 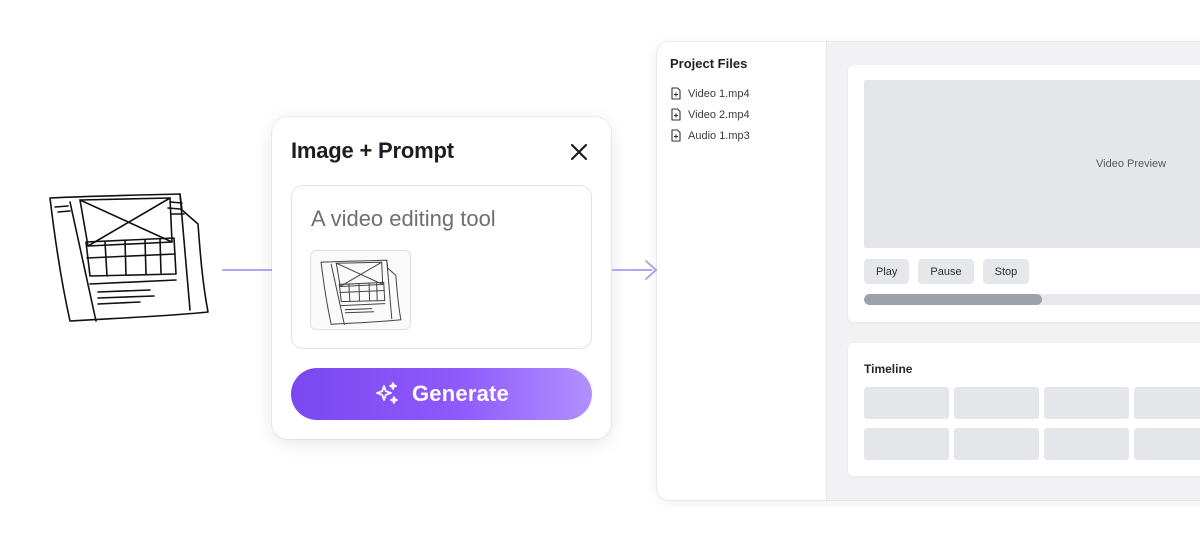 What do you see at coordinates (719, 93) in the screenshot?
I see `file-name: Video 1.mp4` at bounding box center [719, 93].